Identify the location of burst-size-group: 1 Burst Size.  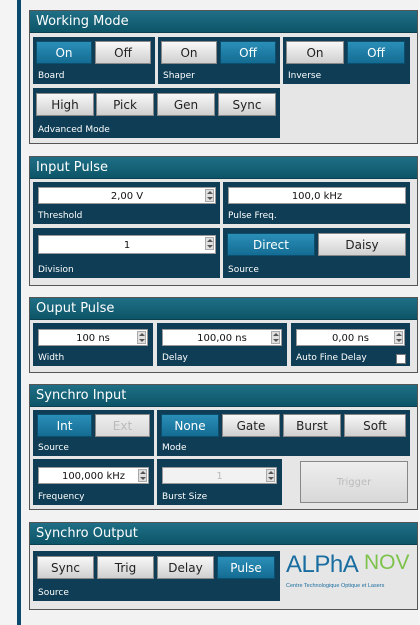
(219, 482).